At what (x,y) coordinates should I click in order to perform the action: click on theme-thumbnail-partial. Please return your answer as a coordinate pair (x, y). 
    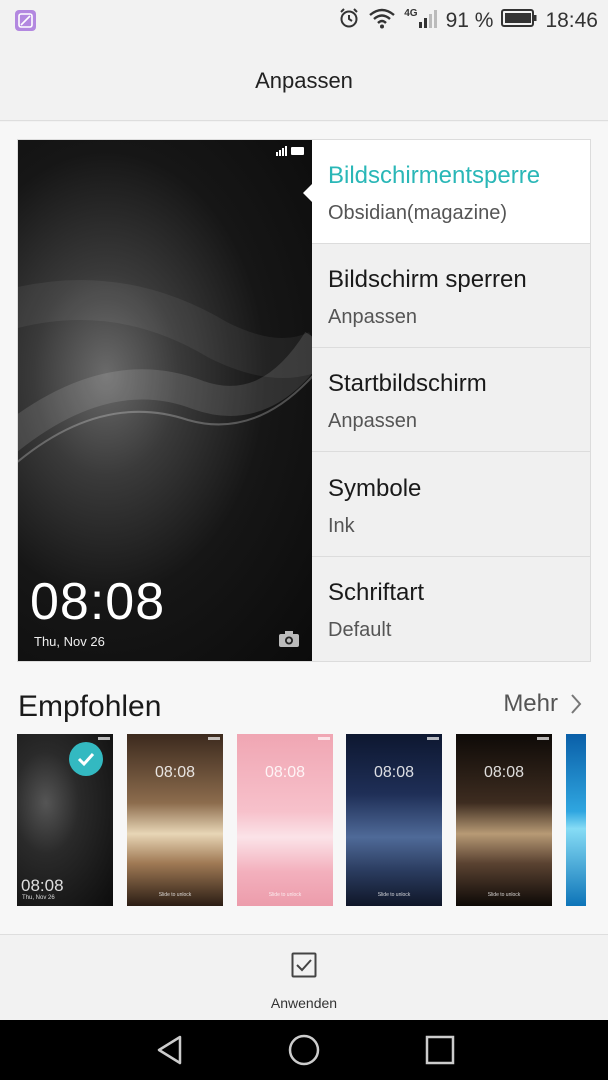
    Looking at the image, I should click on (576, 820).